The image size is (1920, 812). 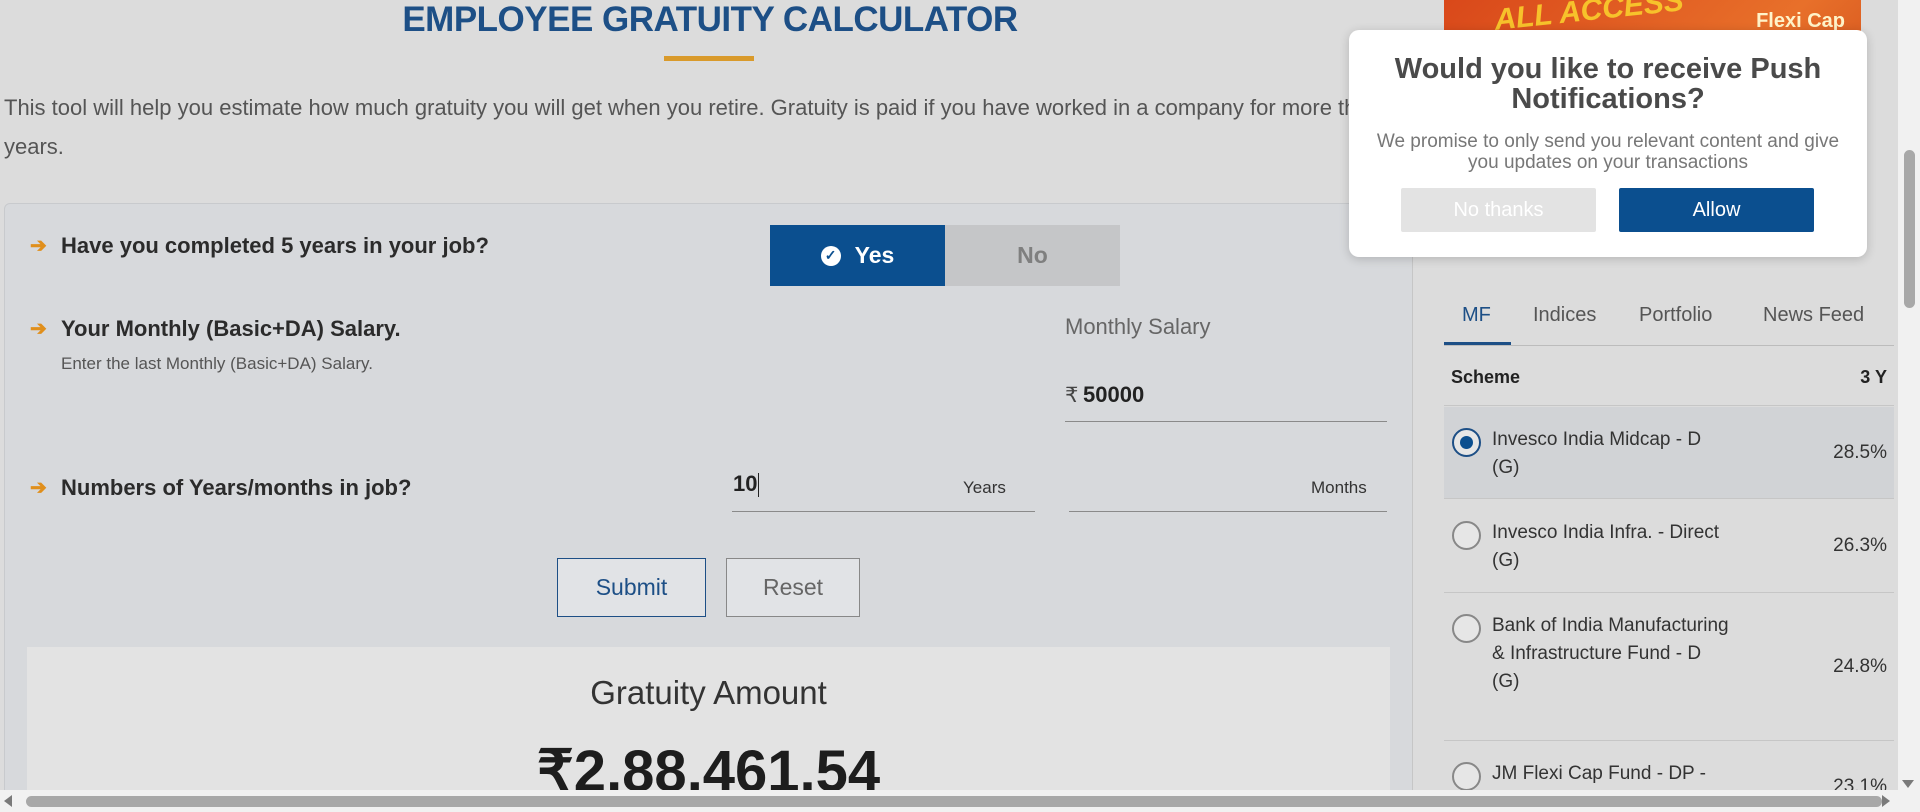 What do you see at coordinates (1860, 452) in the screenshot?
I see `fund-return: 28.5%` at bounding box center [1860, 452].